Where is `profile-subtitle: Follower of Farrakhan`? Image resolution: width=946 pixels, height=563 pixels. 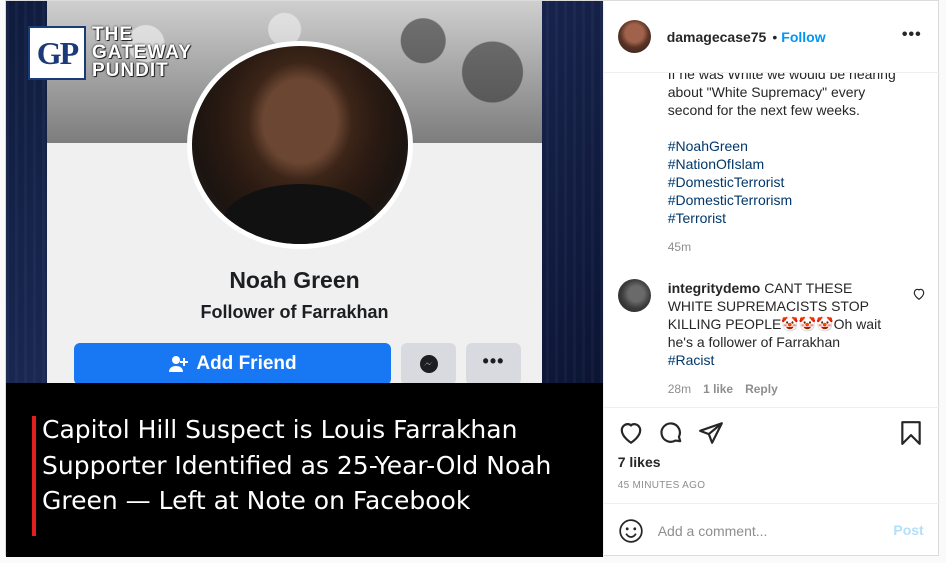
profile-subtitle: Follower of Farrakhan is located at coordinates (294, 312).